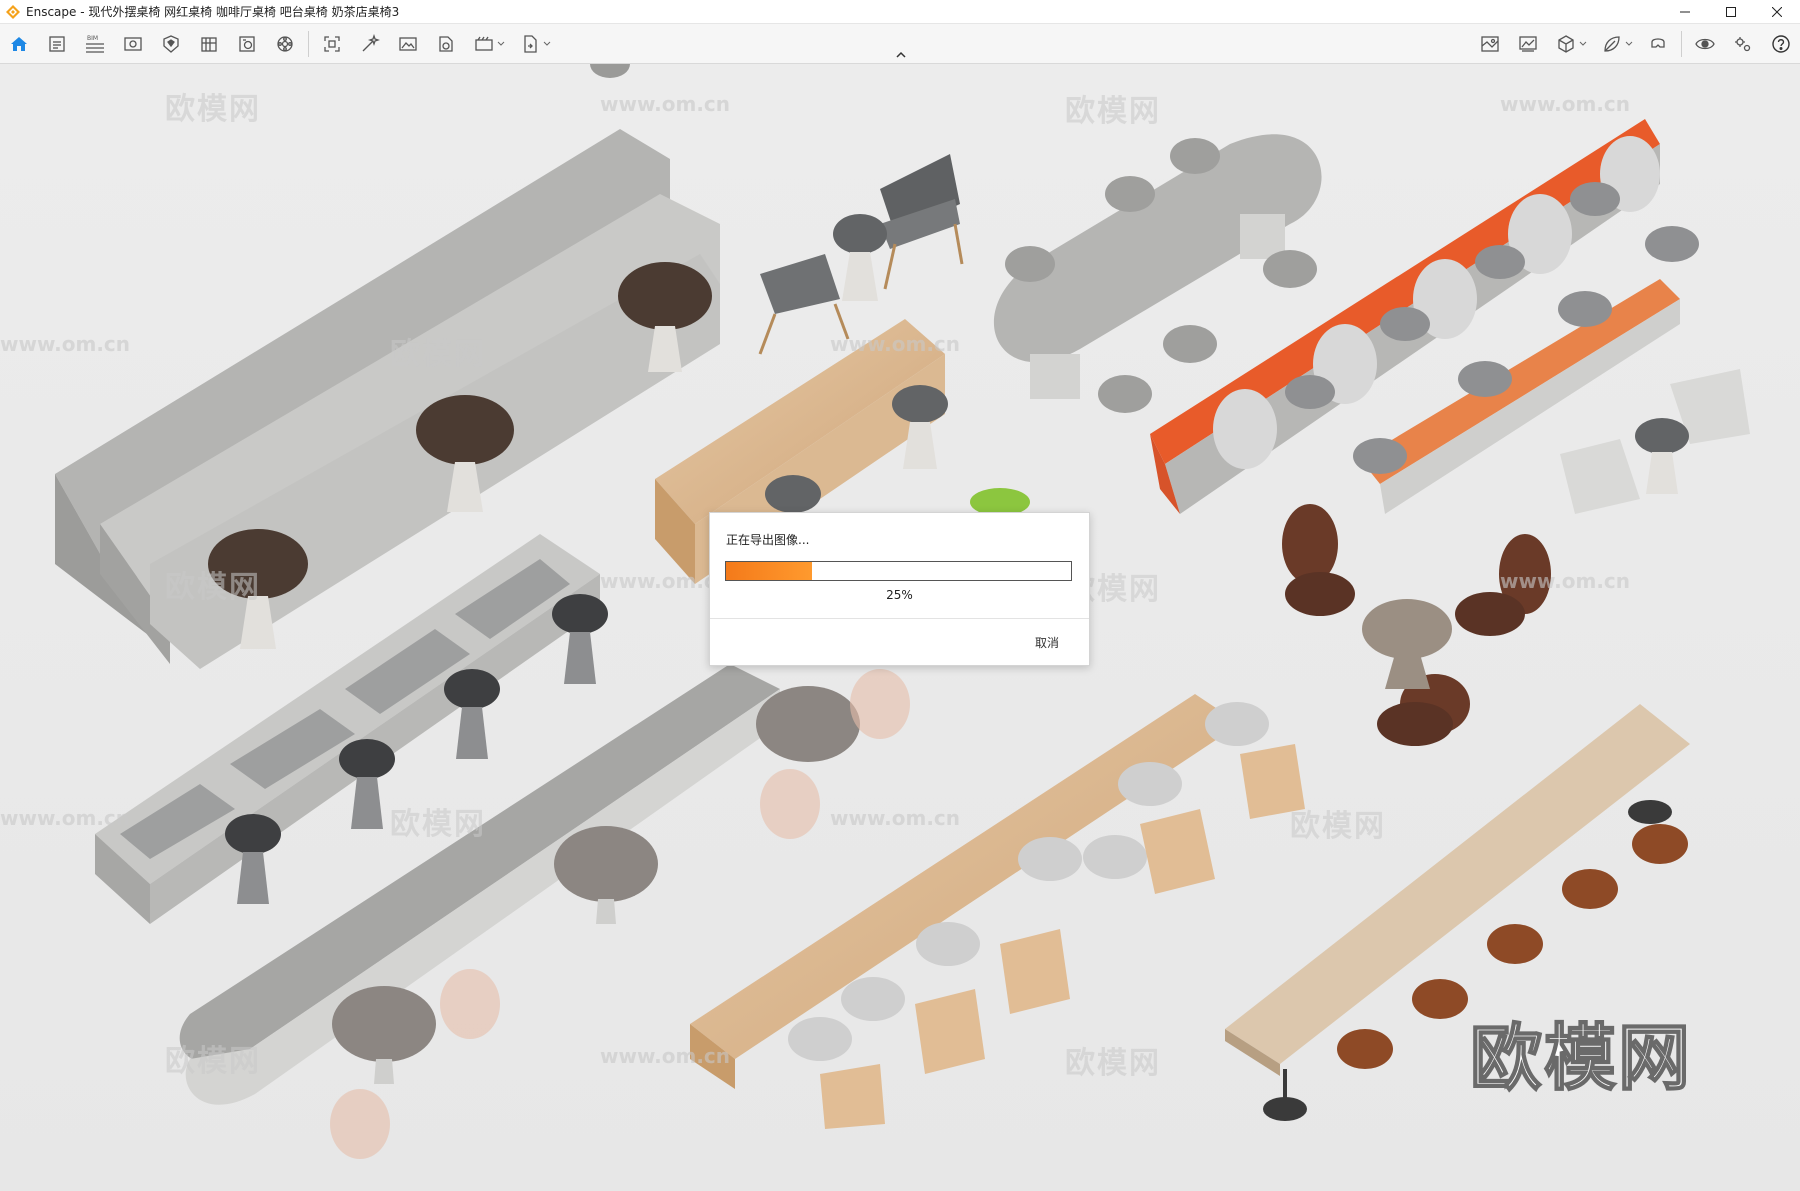  I want to click on gallery-icon, so click(1528, 44).